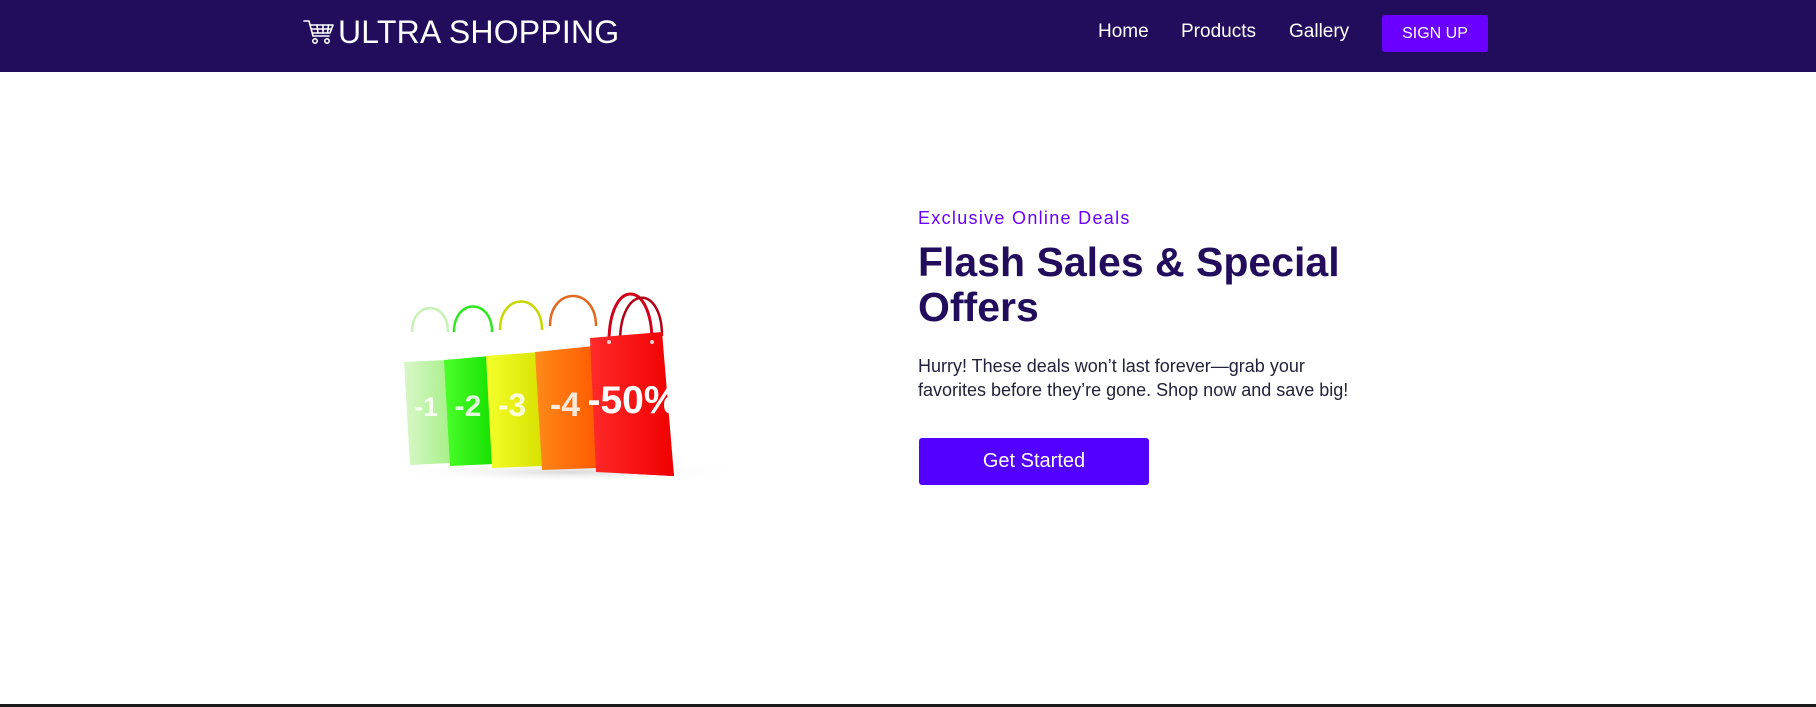 The image size is (1816, 707). I want to click on nav-home-link: Home, so click(1123, 32).